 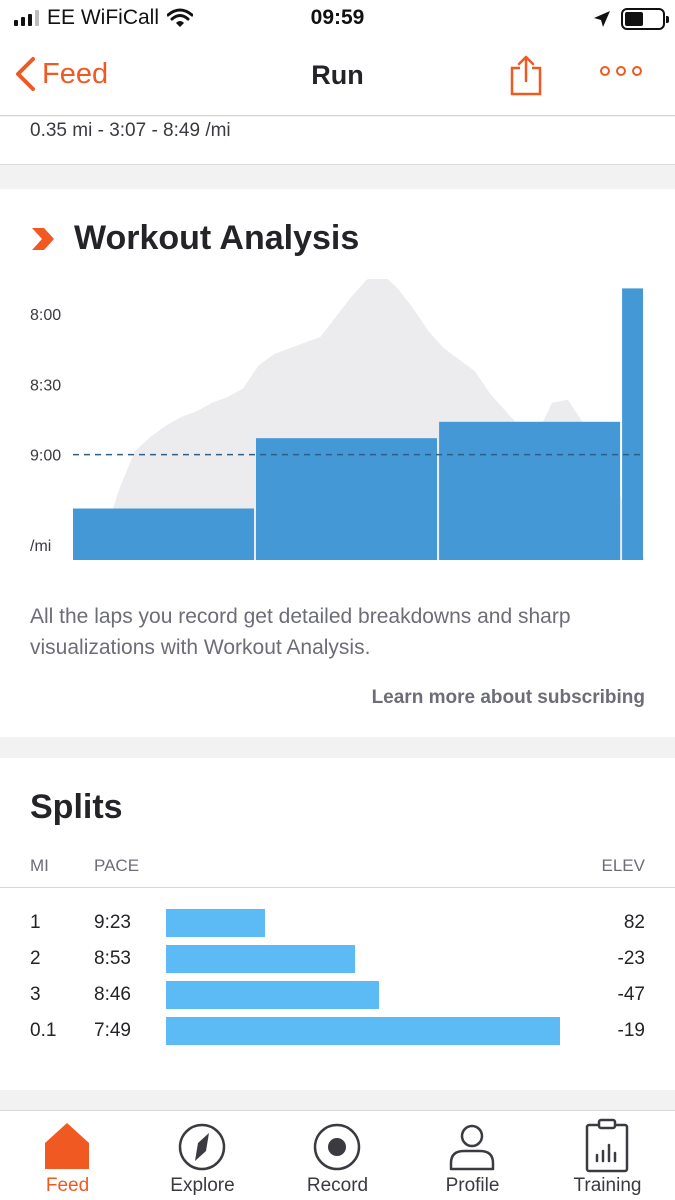 What do you see at coordinates (602, 19) in the screenshot?
I see `location-arrow-icon` at bounding box center [602, 19].